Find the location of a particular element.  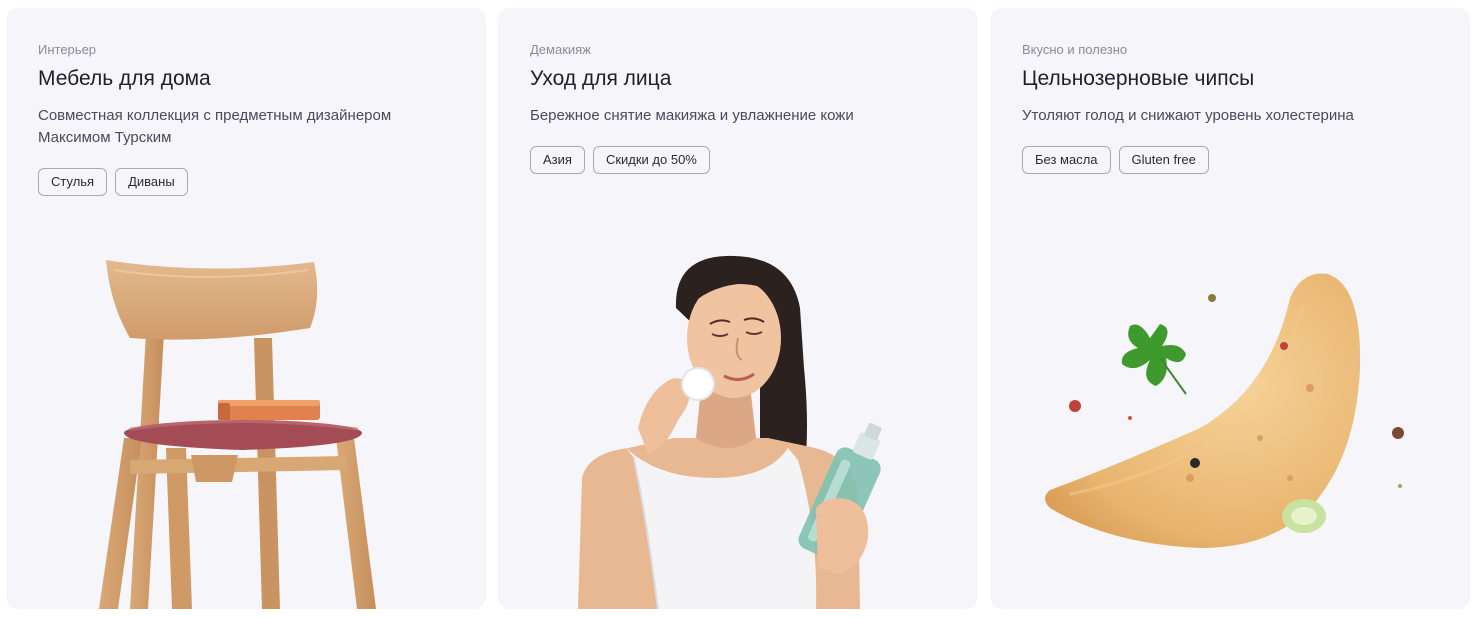

chair-image is located at coordinates (237, 434).